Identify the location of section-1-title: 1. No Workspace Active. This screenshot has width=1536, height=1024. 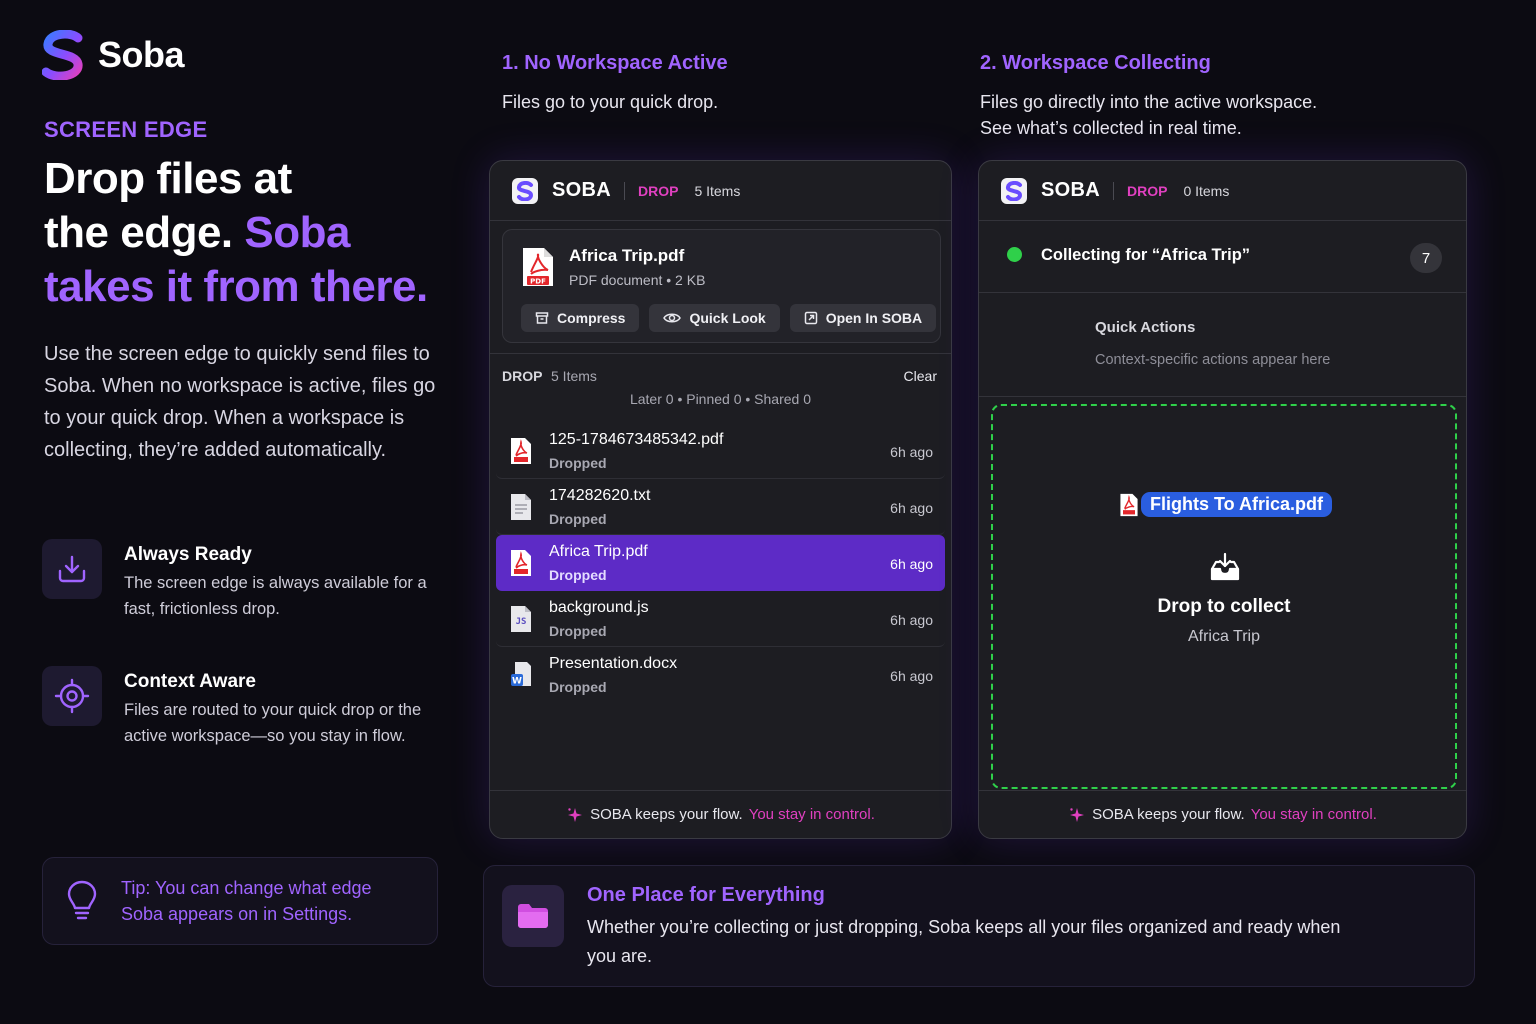
(615, 63).